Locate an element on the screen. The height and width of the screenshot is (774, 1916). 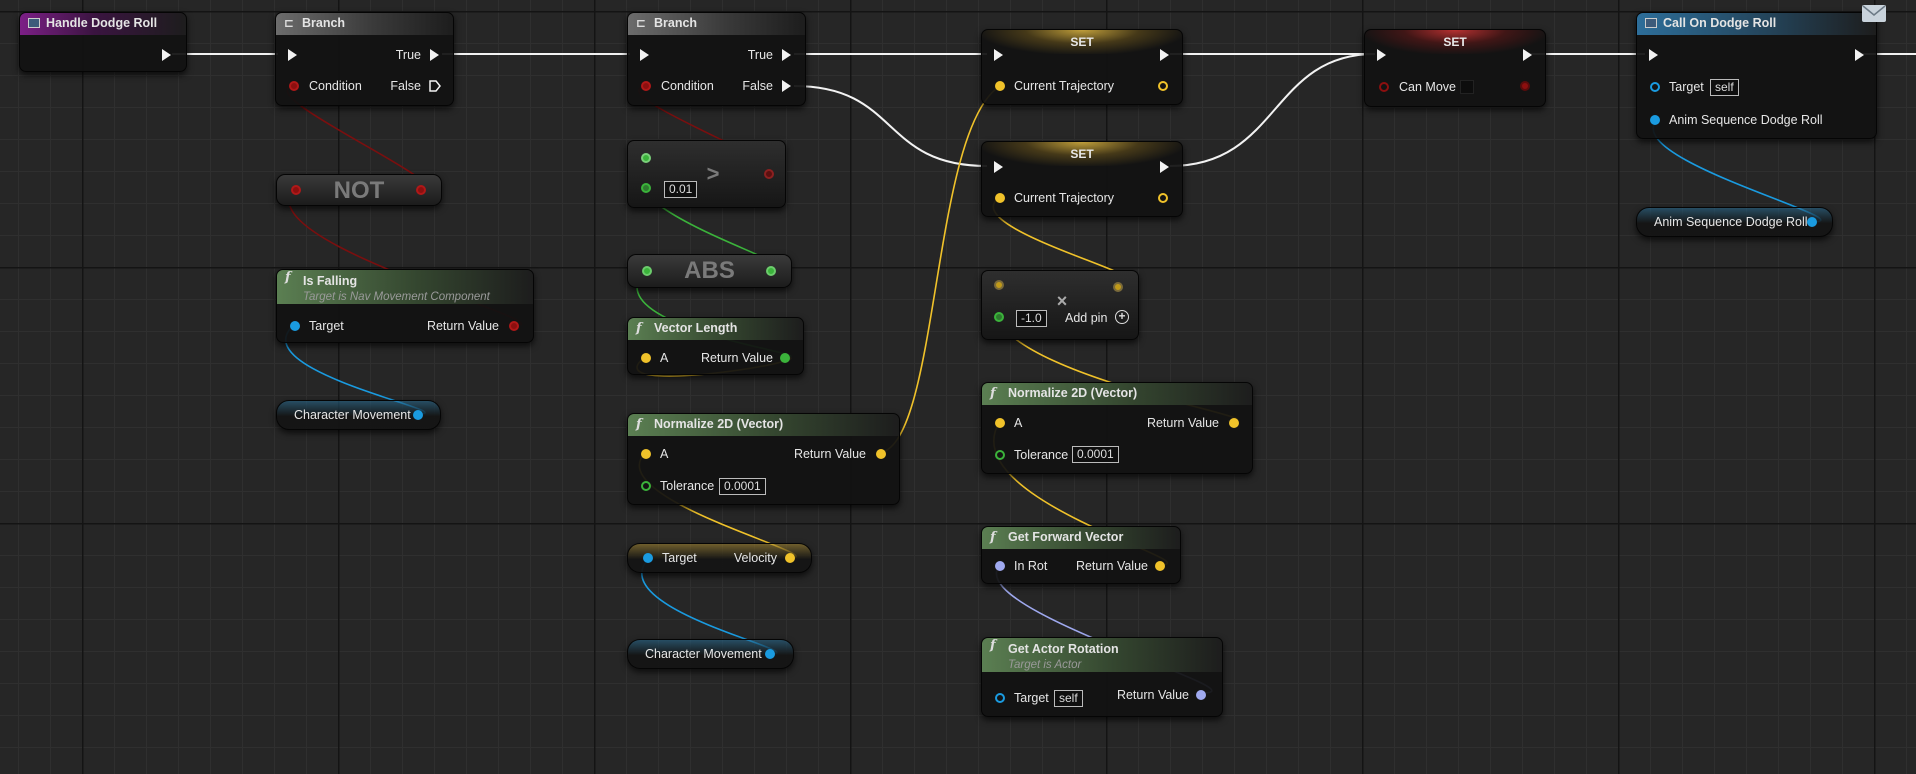
can-move-checkbox is located at coordinates (1467, 87).